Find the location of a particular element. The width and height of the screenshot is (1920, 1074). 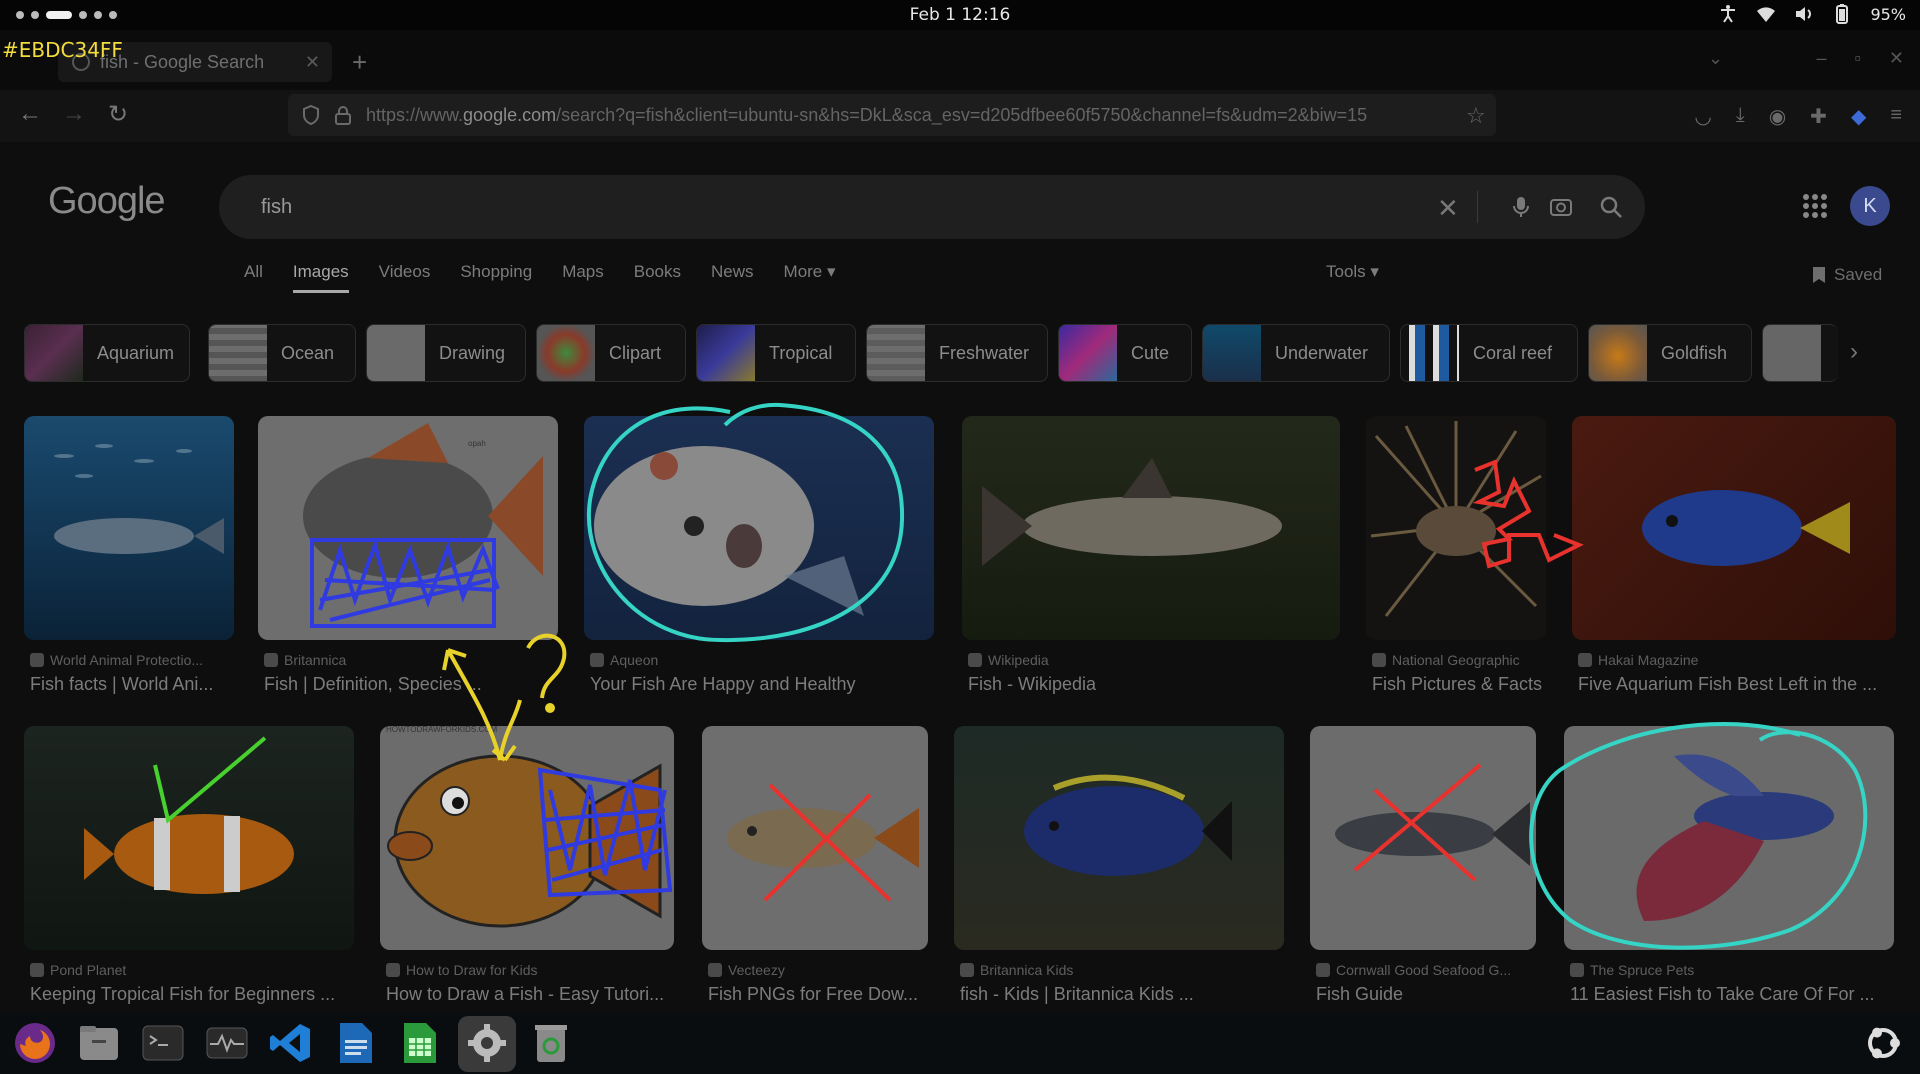

tab-maps: Maps is located at coordinates (583, 277).